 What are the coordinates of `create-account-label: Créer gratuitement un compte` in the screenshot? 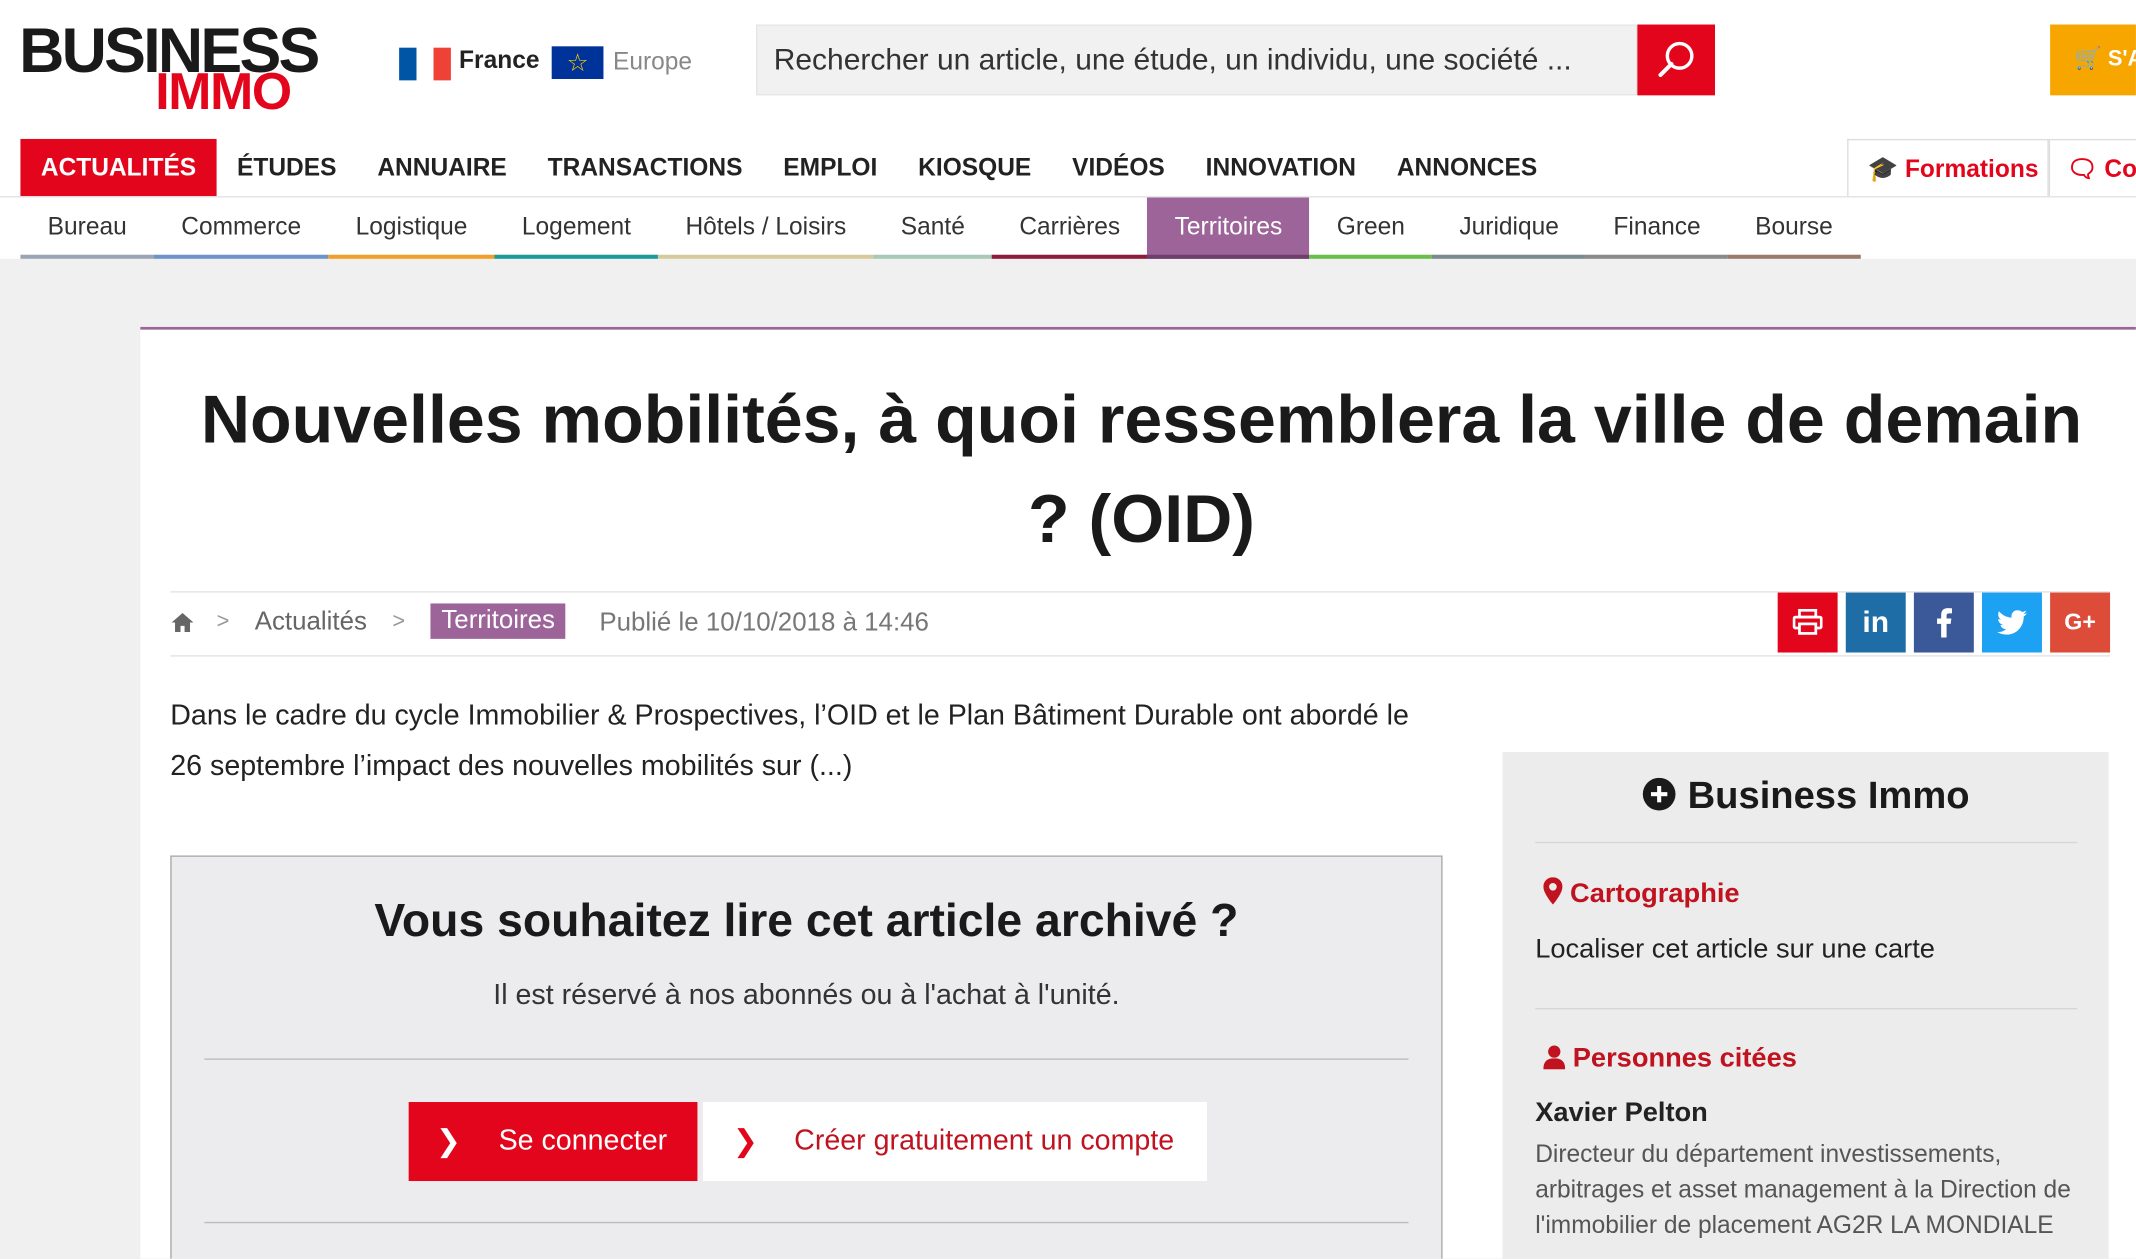 It's located at (984, 1141).